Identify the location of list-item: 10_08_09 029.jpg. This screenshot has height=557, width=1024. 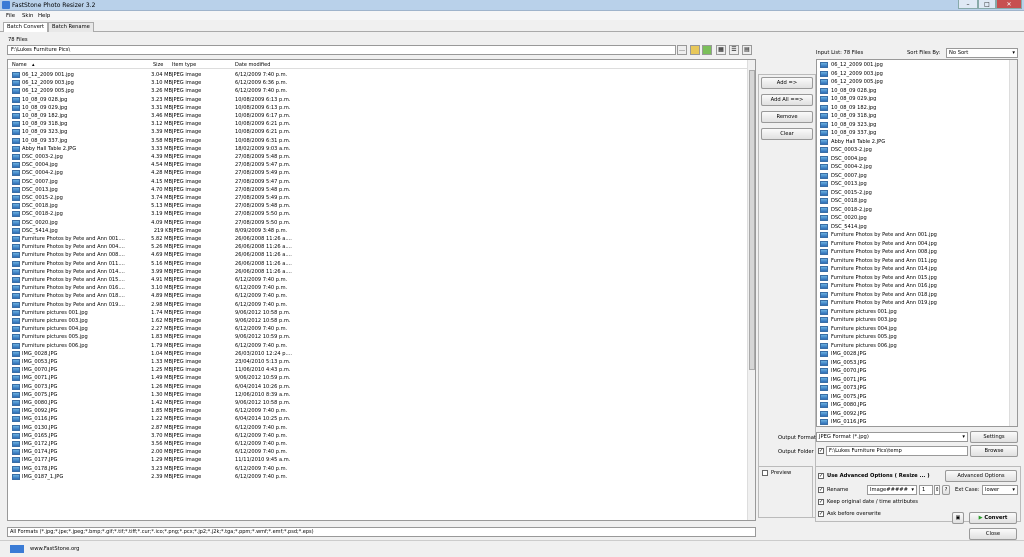
(912, 99).